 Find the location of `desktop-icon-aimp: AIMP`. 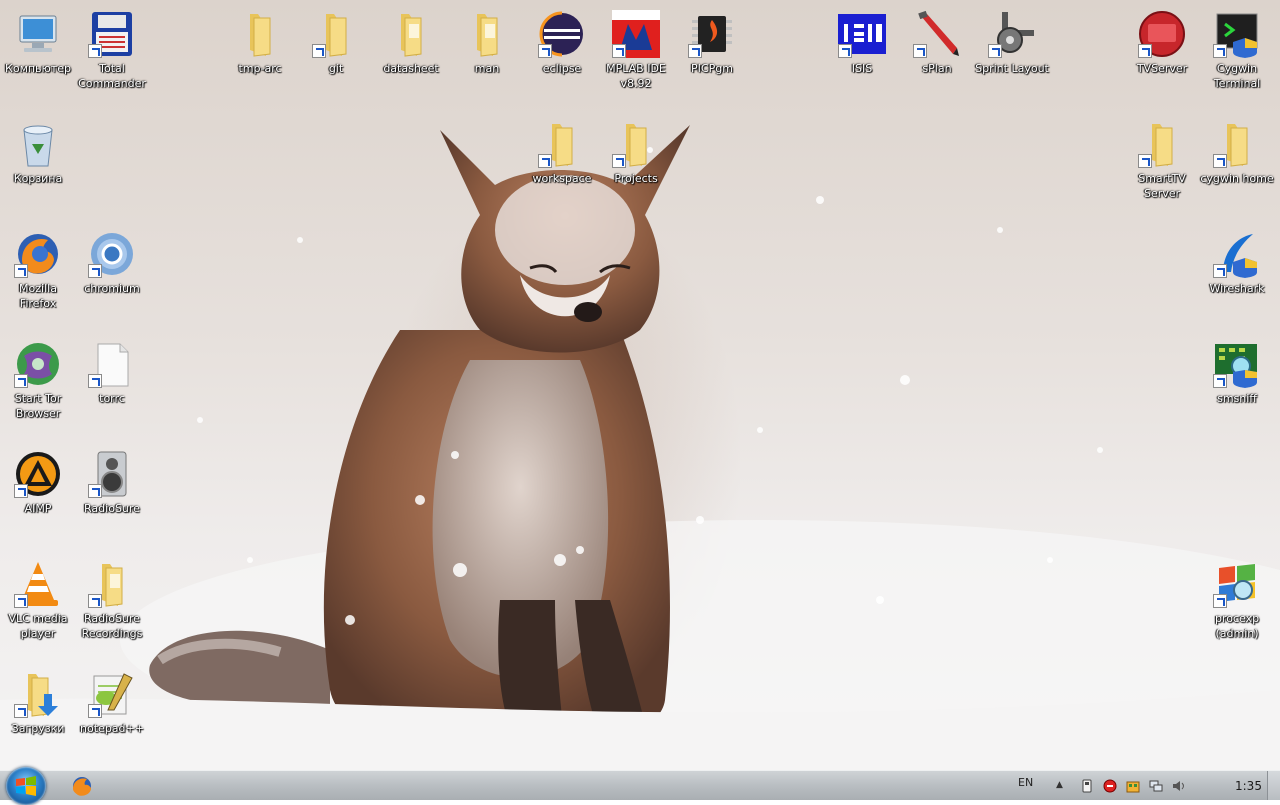

desktop-icon-aimp: AIMP is located at coordinates (38, 496).